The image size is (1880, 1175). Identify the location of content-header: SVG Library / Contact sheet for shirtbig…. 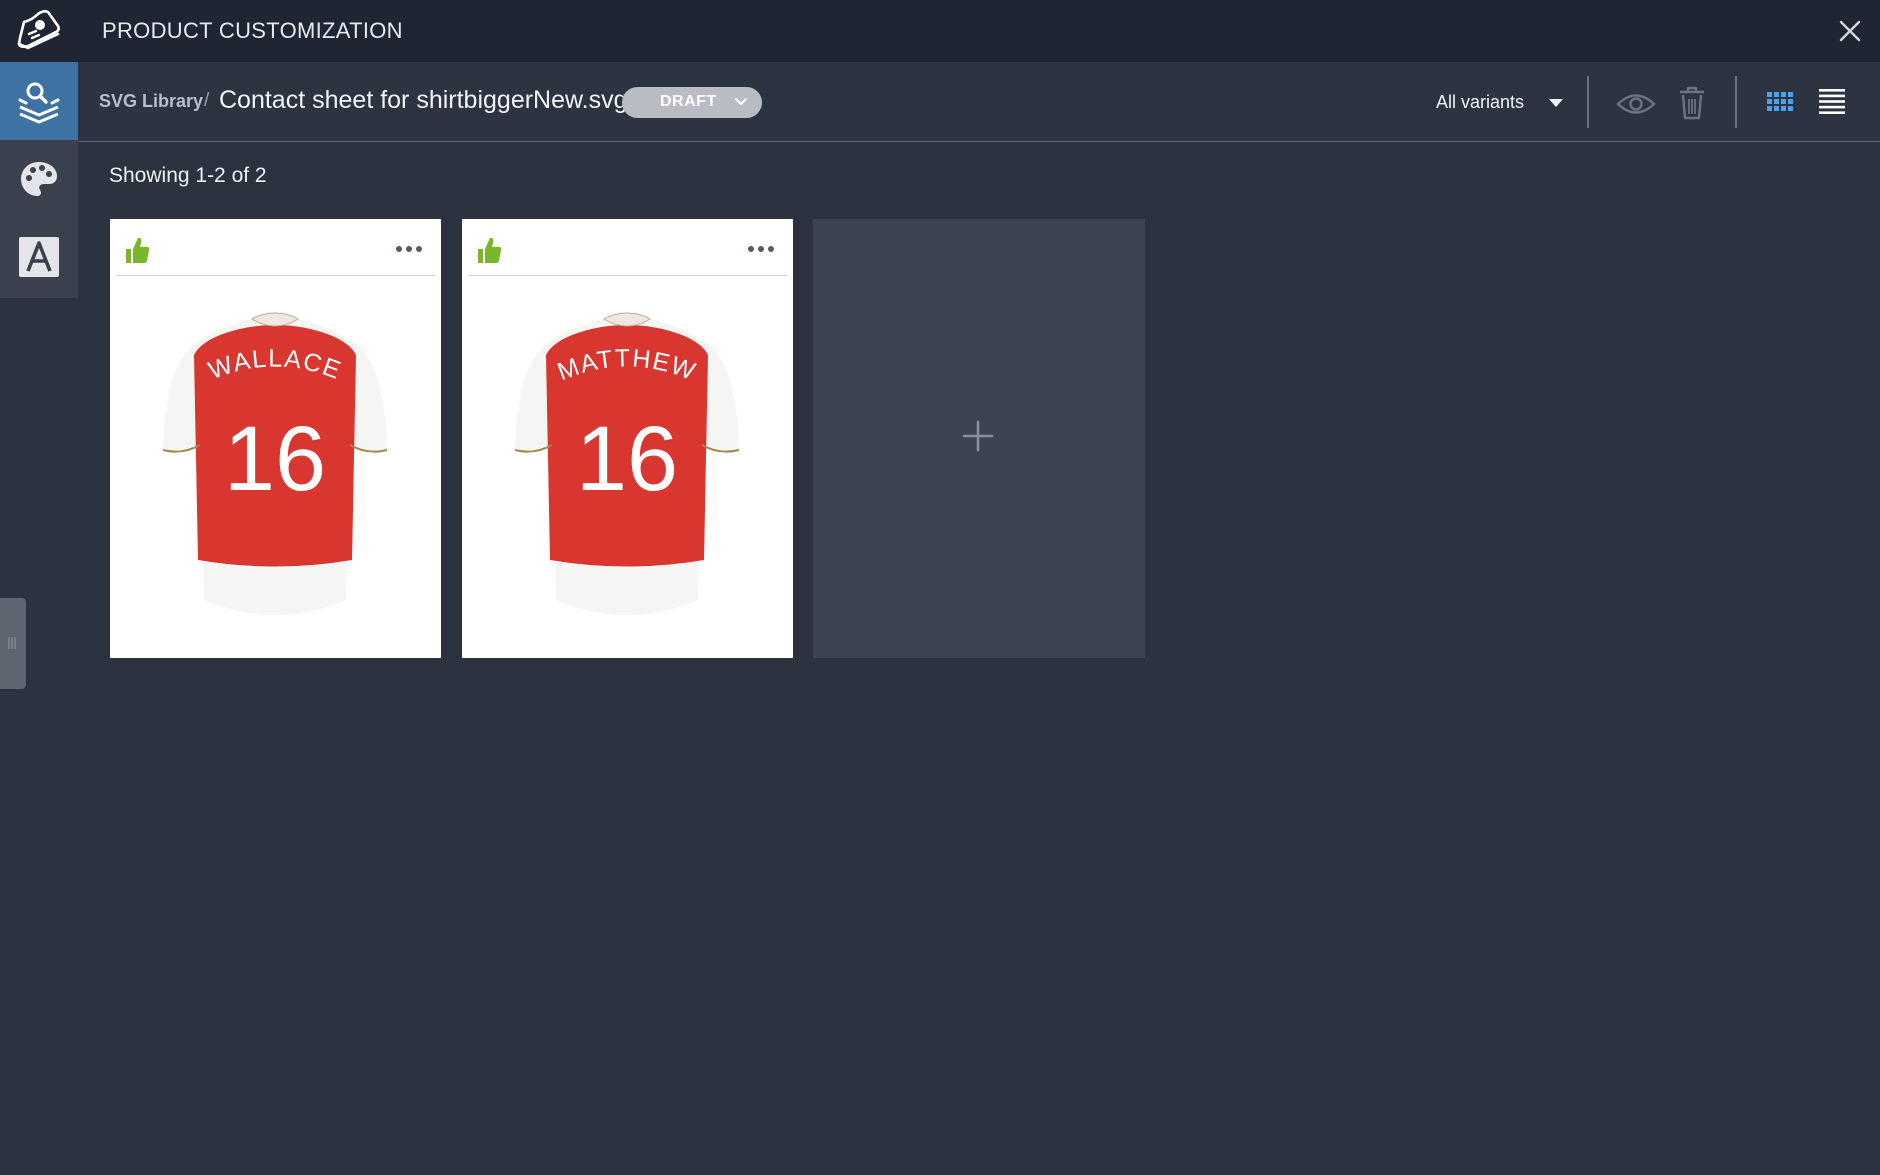
(979, 102).